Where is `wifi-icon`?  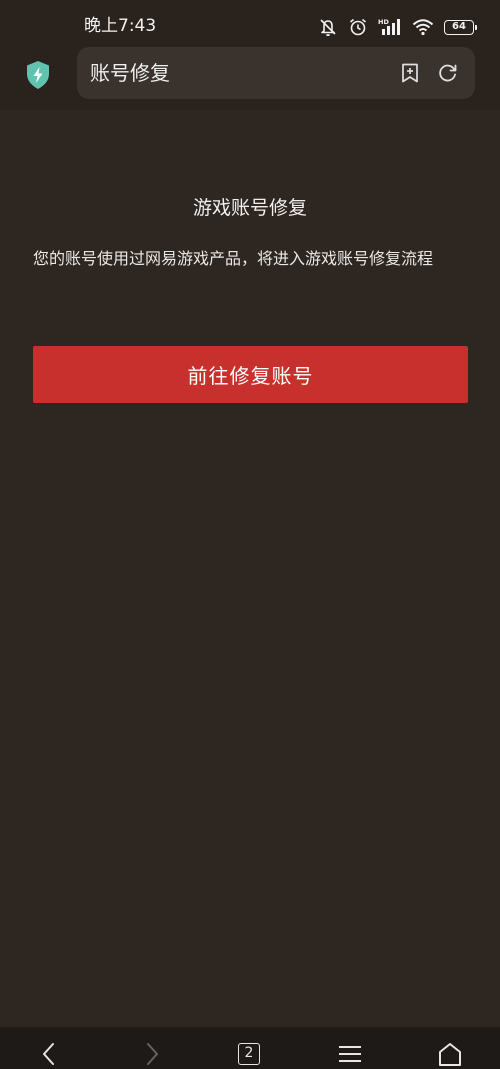 wifi-icon is located at coordinates (423, 27).